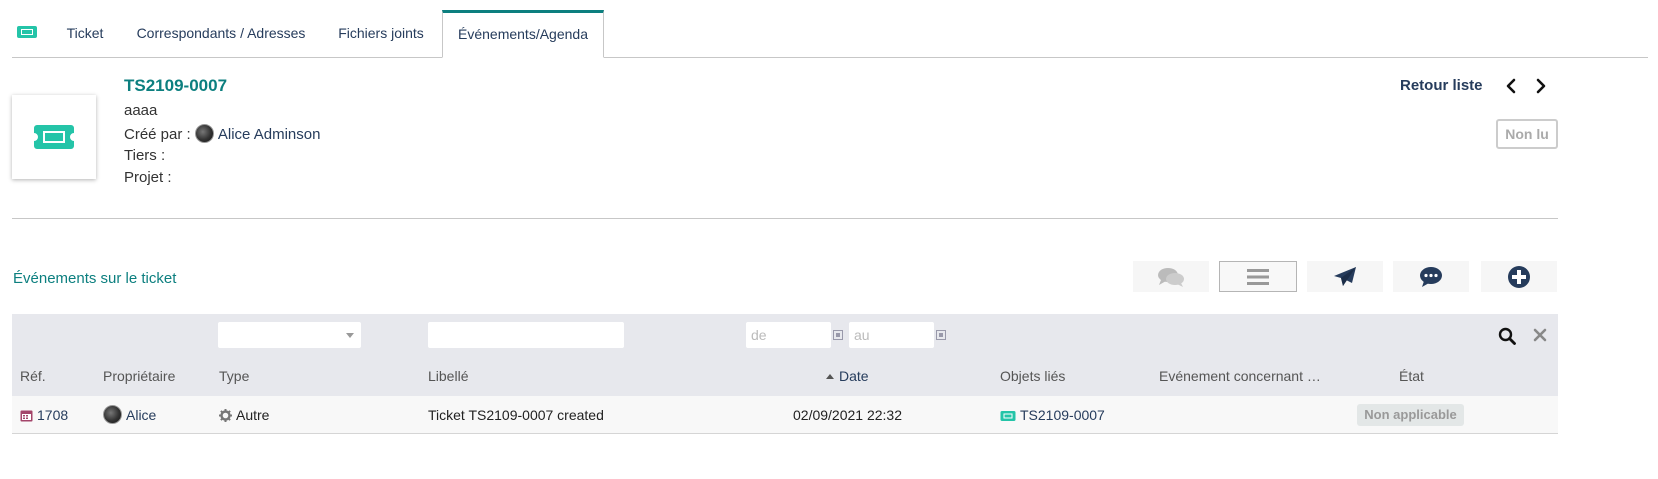 The height and width of the screenshot is (479, 1658). What do you see at coordinates (1441, 85) in the screenshot?
I see `back-to-list-link: Retour liste` at bounding box center [1441, 85].